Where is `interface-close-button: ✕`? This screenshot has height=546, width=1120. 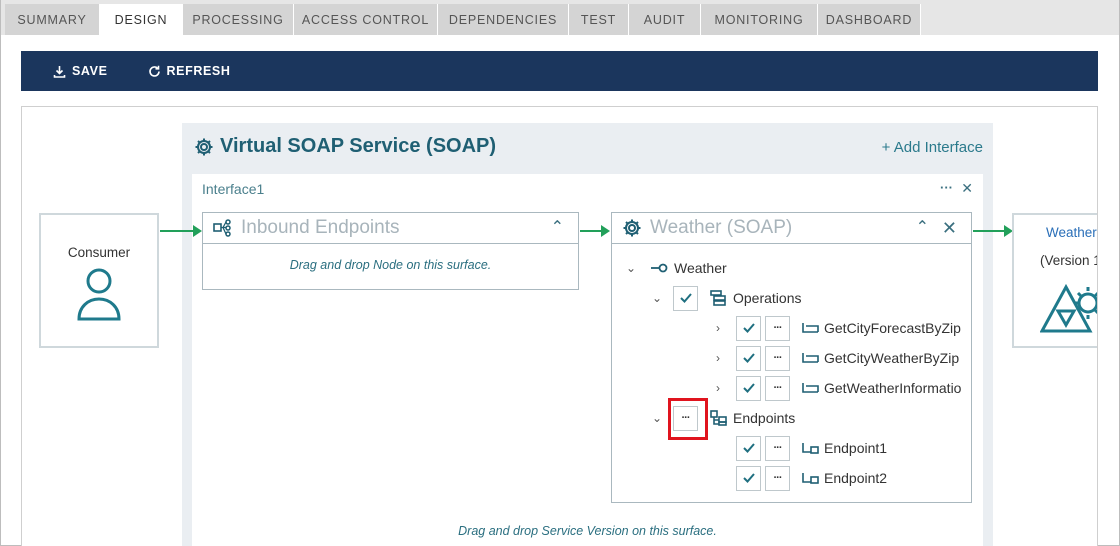 interface-close-button: ✕ is located at coordinates (967, 188).